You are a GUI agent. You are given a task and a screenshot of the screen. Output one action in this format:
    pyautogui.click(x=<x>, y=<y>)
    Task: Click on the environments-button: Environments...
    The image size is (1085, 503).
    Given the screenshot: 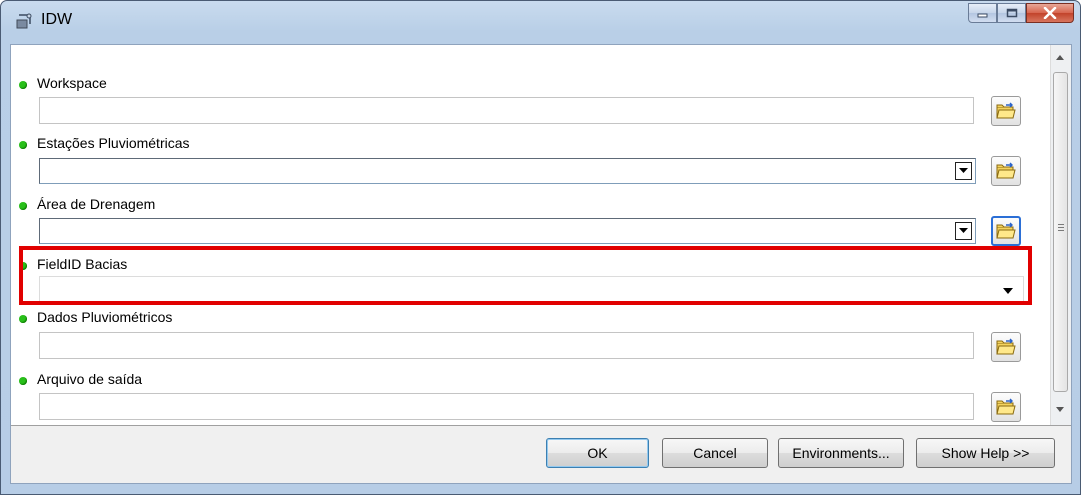 What is the action you would take?
    pyautogui.click(x=841, y=453)
    